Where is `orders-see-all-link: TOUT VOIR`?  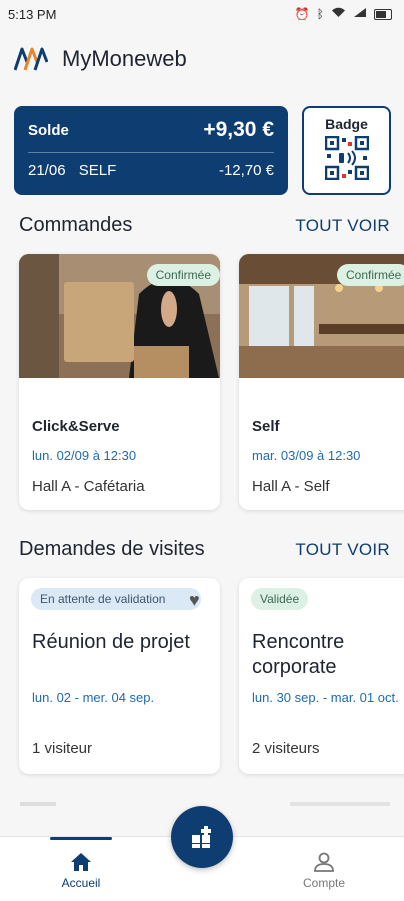
orders-see-all-link: TOUT VOIR is located at coordinates (342, 226).